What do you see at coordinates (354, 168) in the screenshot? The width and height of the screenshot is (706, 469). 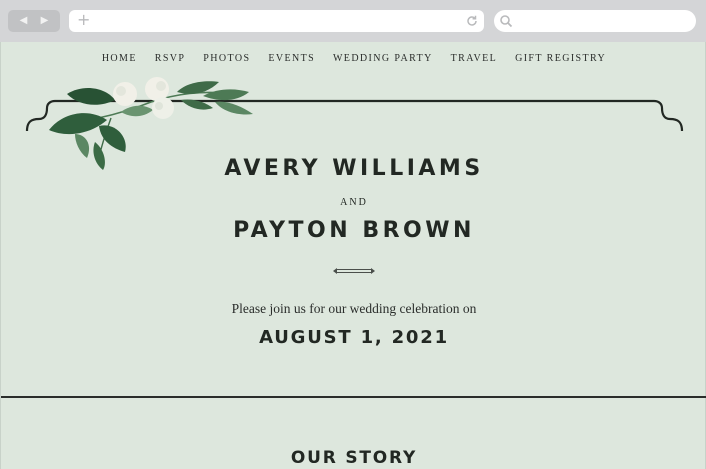 I see `partner-one-name: AVERY WILLIAMS` at bounding box center [354, 168].